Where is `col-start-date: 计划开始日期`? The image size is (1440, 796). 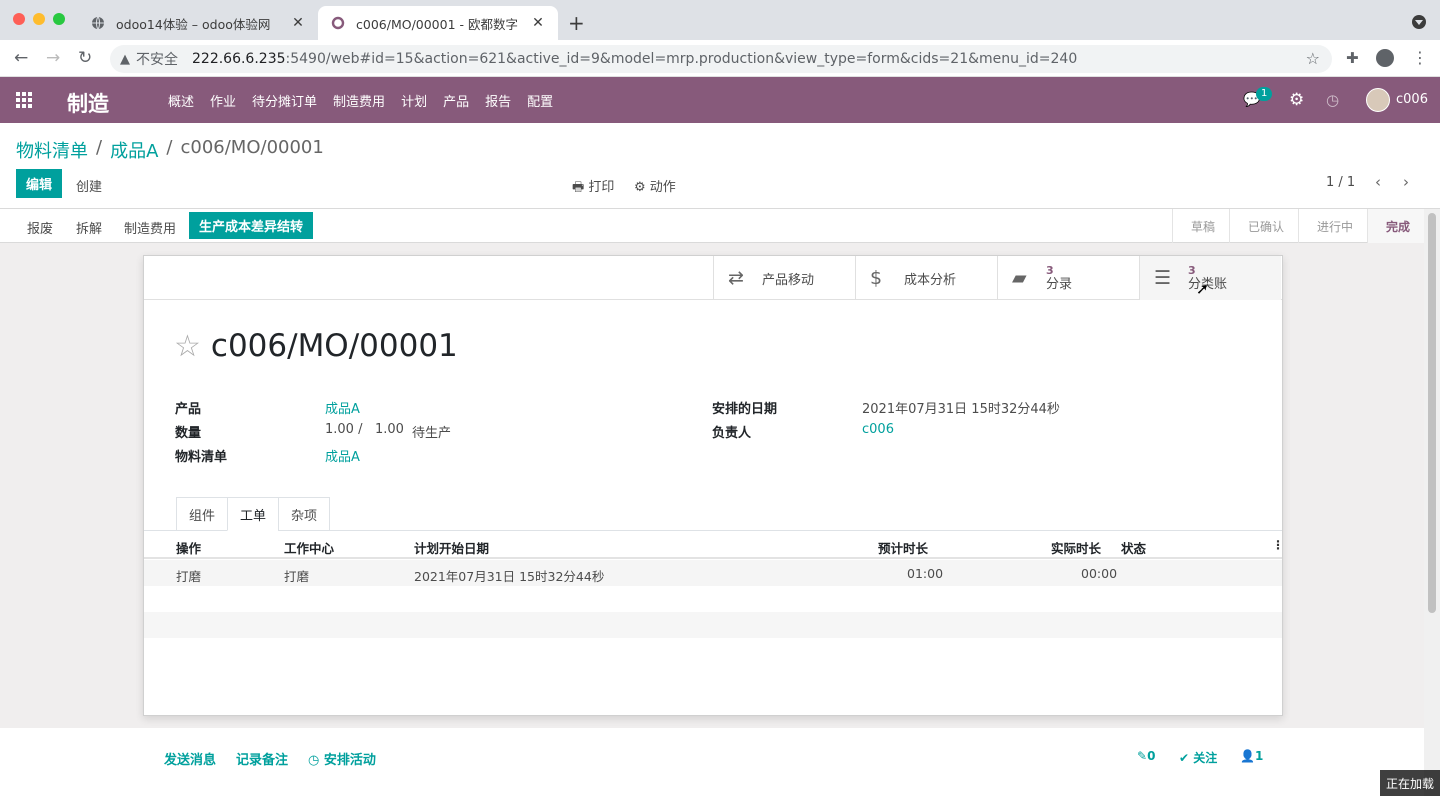
col-start-date: 计划开始日期 is located at coordinates (451, 547).